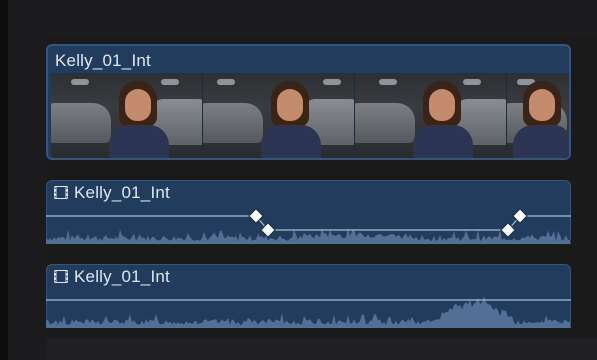  I want to click on timeline-left-gutter, so click(23, 180).